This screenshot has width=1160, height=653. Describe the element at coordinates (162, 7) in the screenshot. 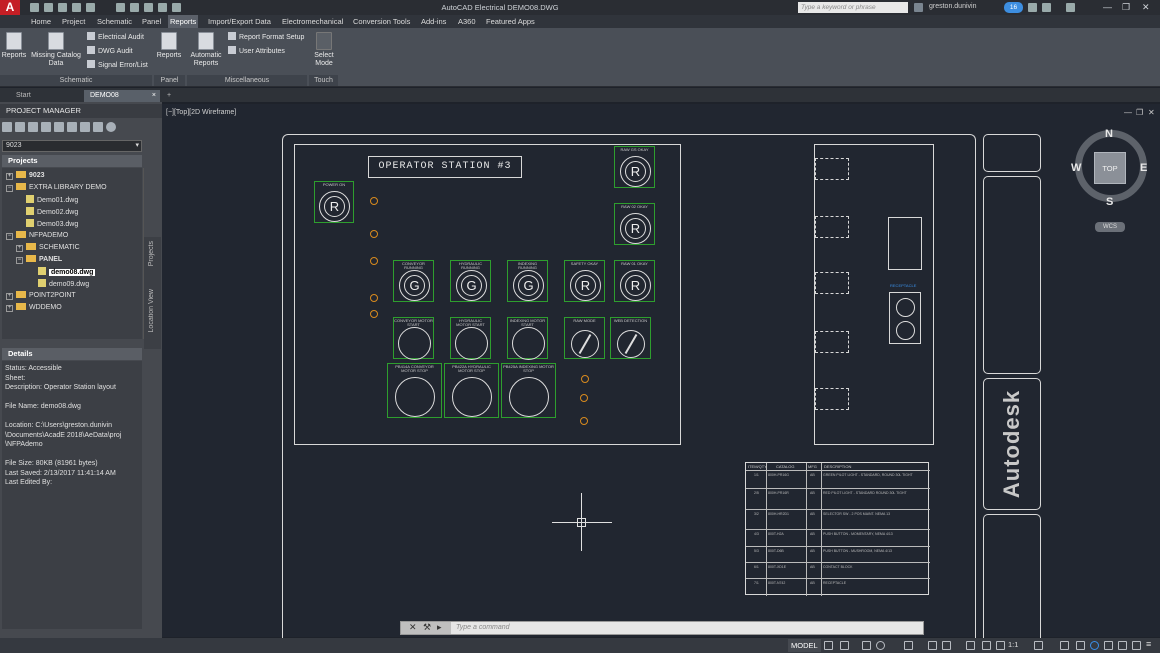

I see `workspace-icon` at that location.